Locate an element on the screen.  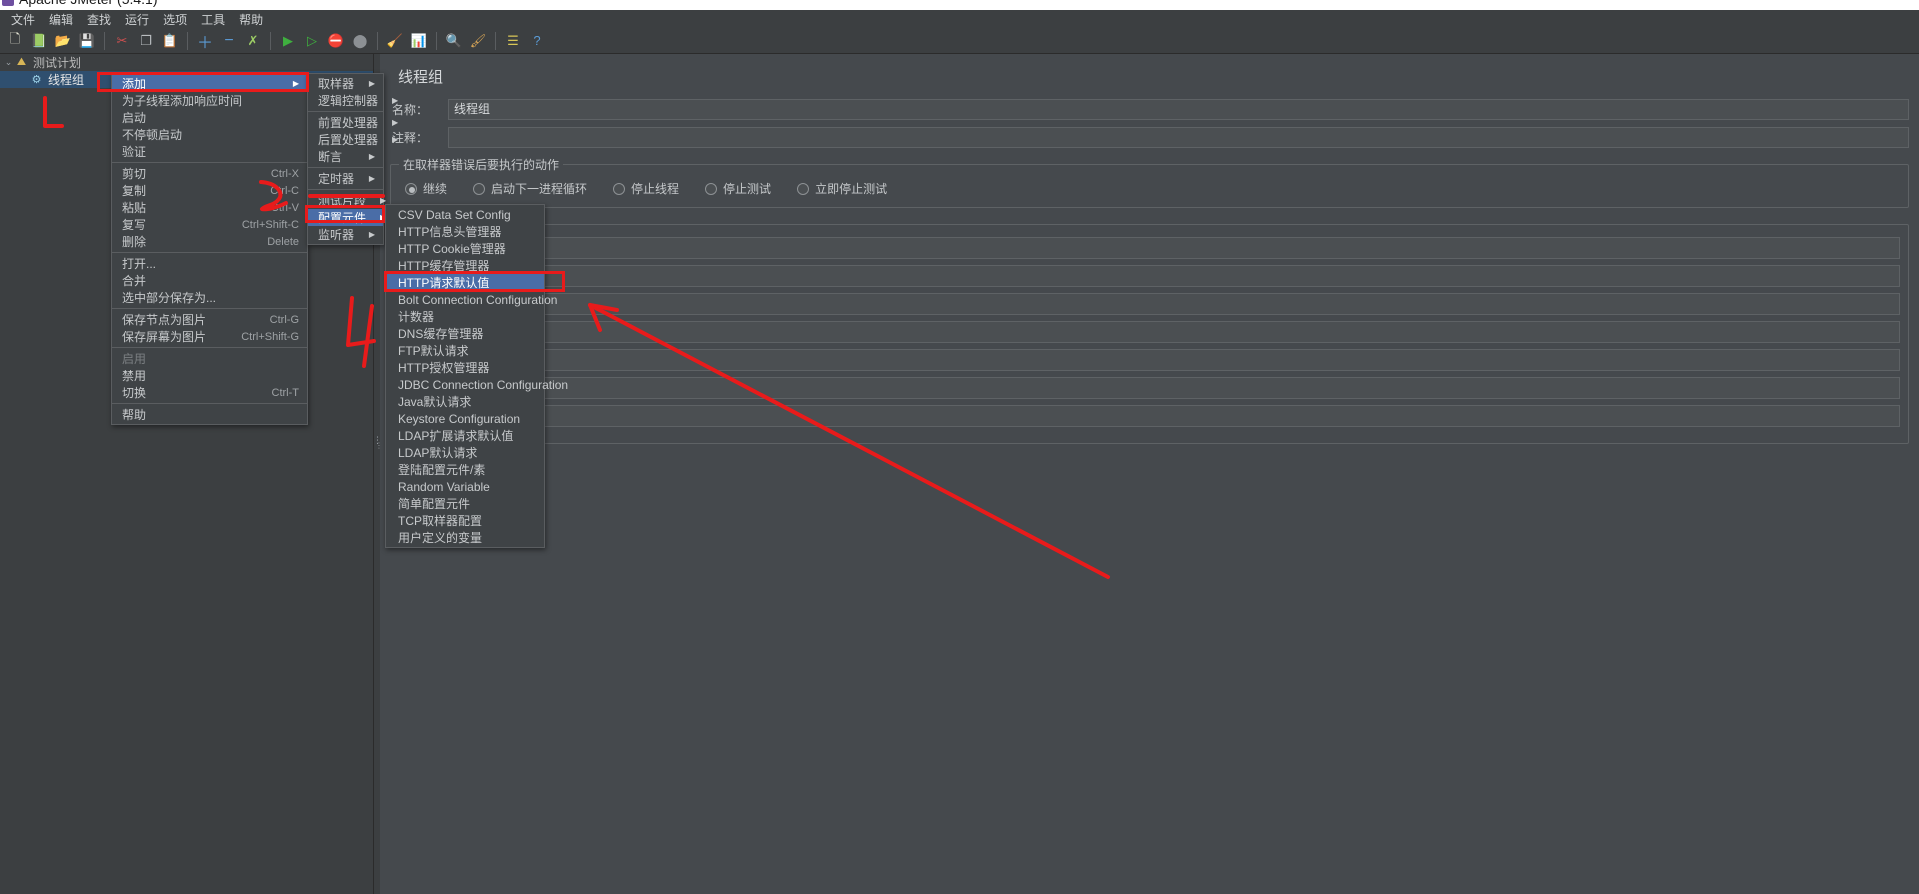
submenu-scroll-indicator: ⋮ is located at coordinates (377, 440).